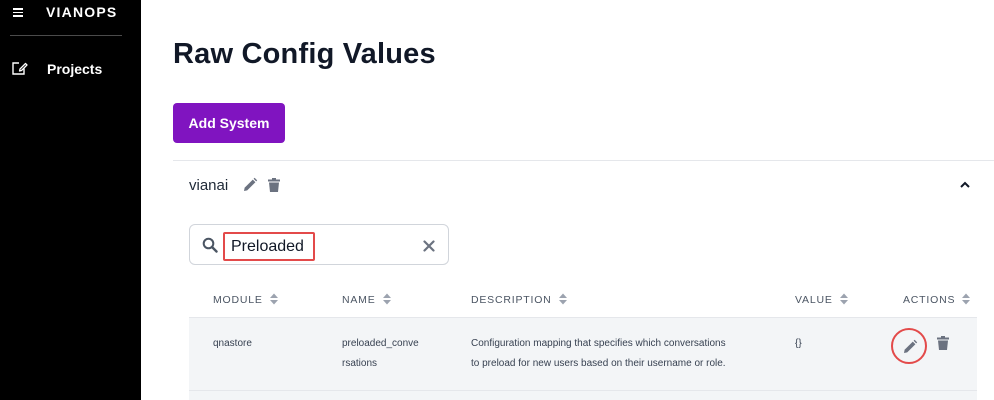  I want to click on sidebar-divider, so click(66, 35).